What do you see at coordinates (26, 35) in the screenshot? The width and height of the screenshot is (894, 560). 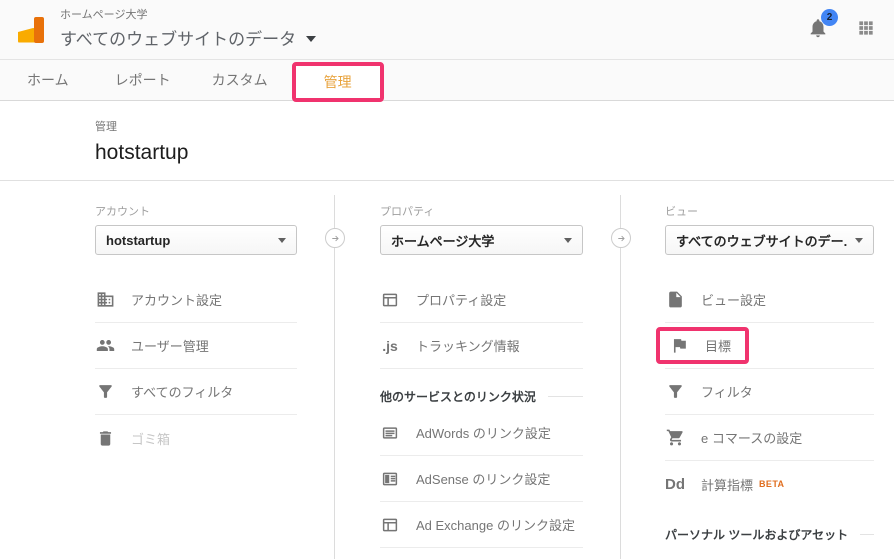 I see `logo-bar-light` at bounding box center [26, 35].